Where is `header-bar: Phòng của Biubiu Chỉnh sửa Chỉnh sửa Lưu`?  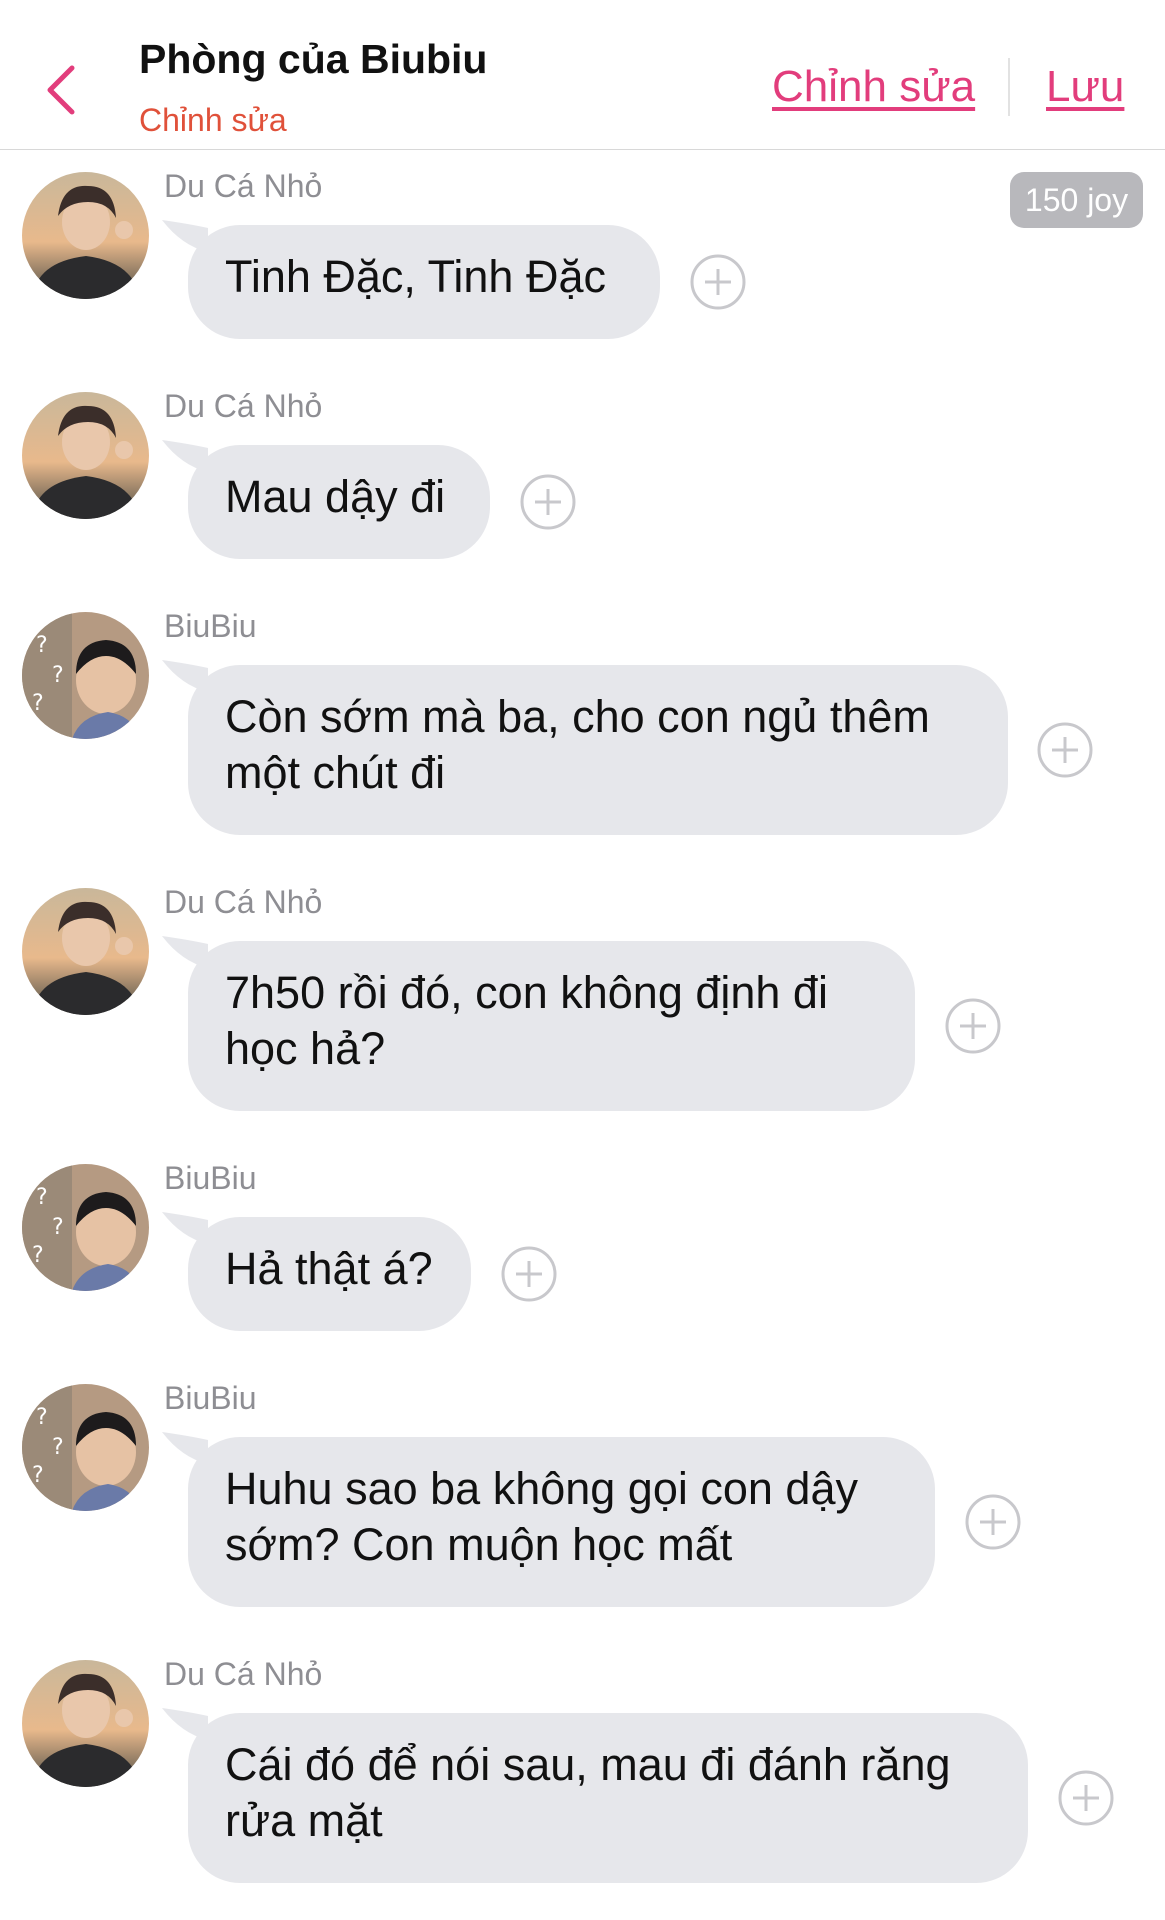 header-bar: Phòng của Biubiu Chỉnh sửa Chỉnh sửa Lưu is located at coordinates (582, 75).